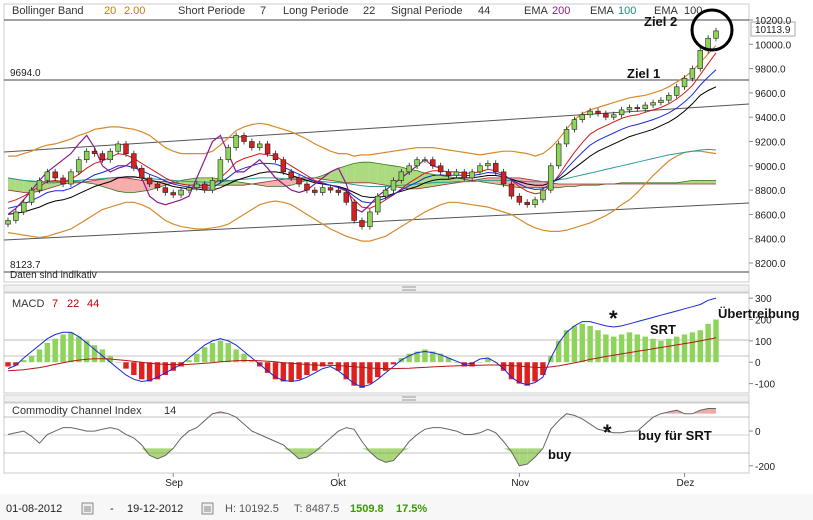 The width and height of the screenshot is (813, 520). Describe the element at coordinates (613, 318) in the screenshot. I see `macd-star-annotation: *` at that location.